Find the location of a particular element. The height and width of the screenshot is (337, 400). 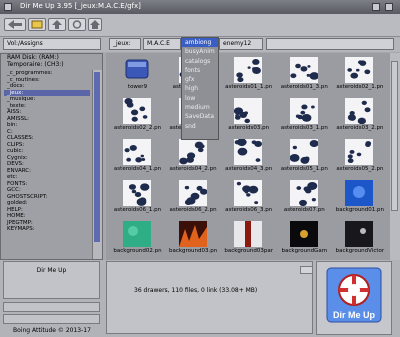

dropdown-option: ambiong is located at coordinates (200, 43).